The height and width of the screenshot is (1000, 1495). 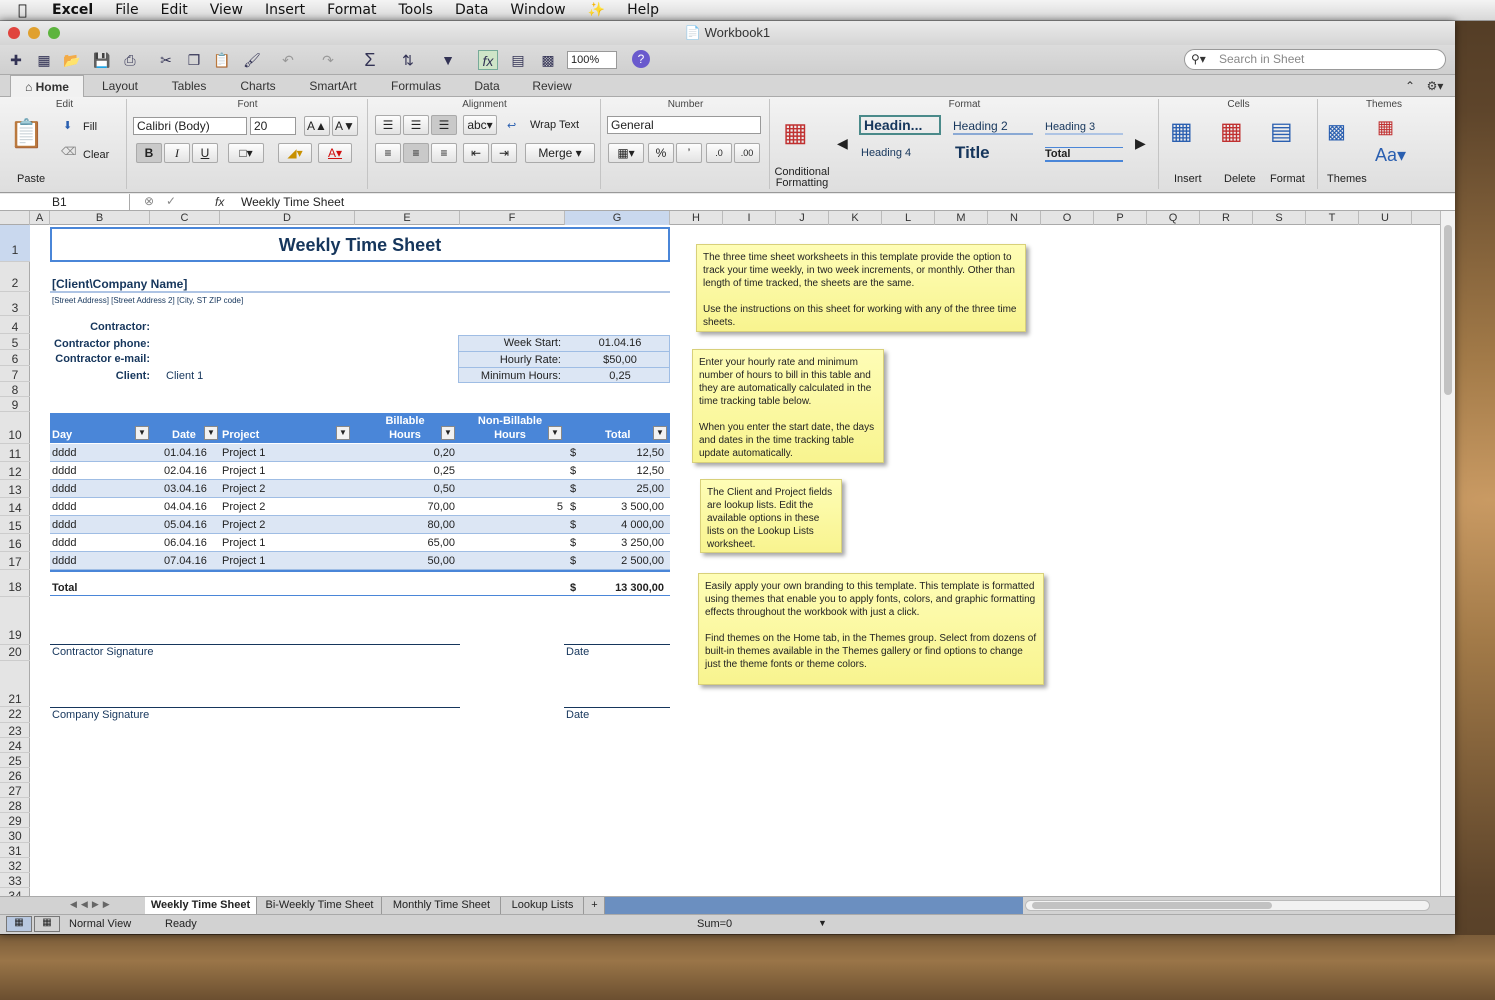 What do you see at coordinates (15, 621) in the screenshot?
I see `row-header: 19` at bounding box center [15, 621].